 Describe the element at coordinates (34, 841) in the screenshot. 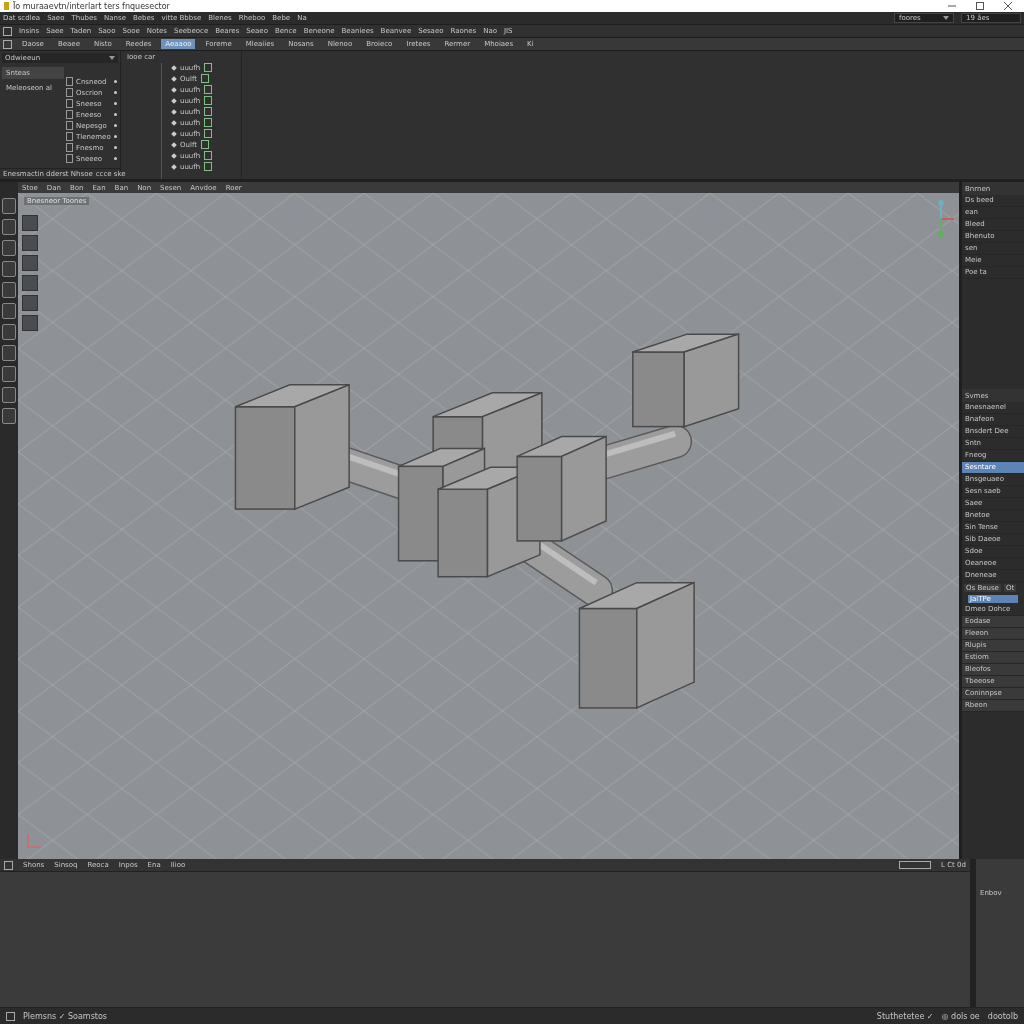

I see `axis-icon` at that location.